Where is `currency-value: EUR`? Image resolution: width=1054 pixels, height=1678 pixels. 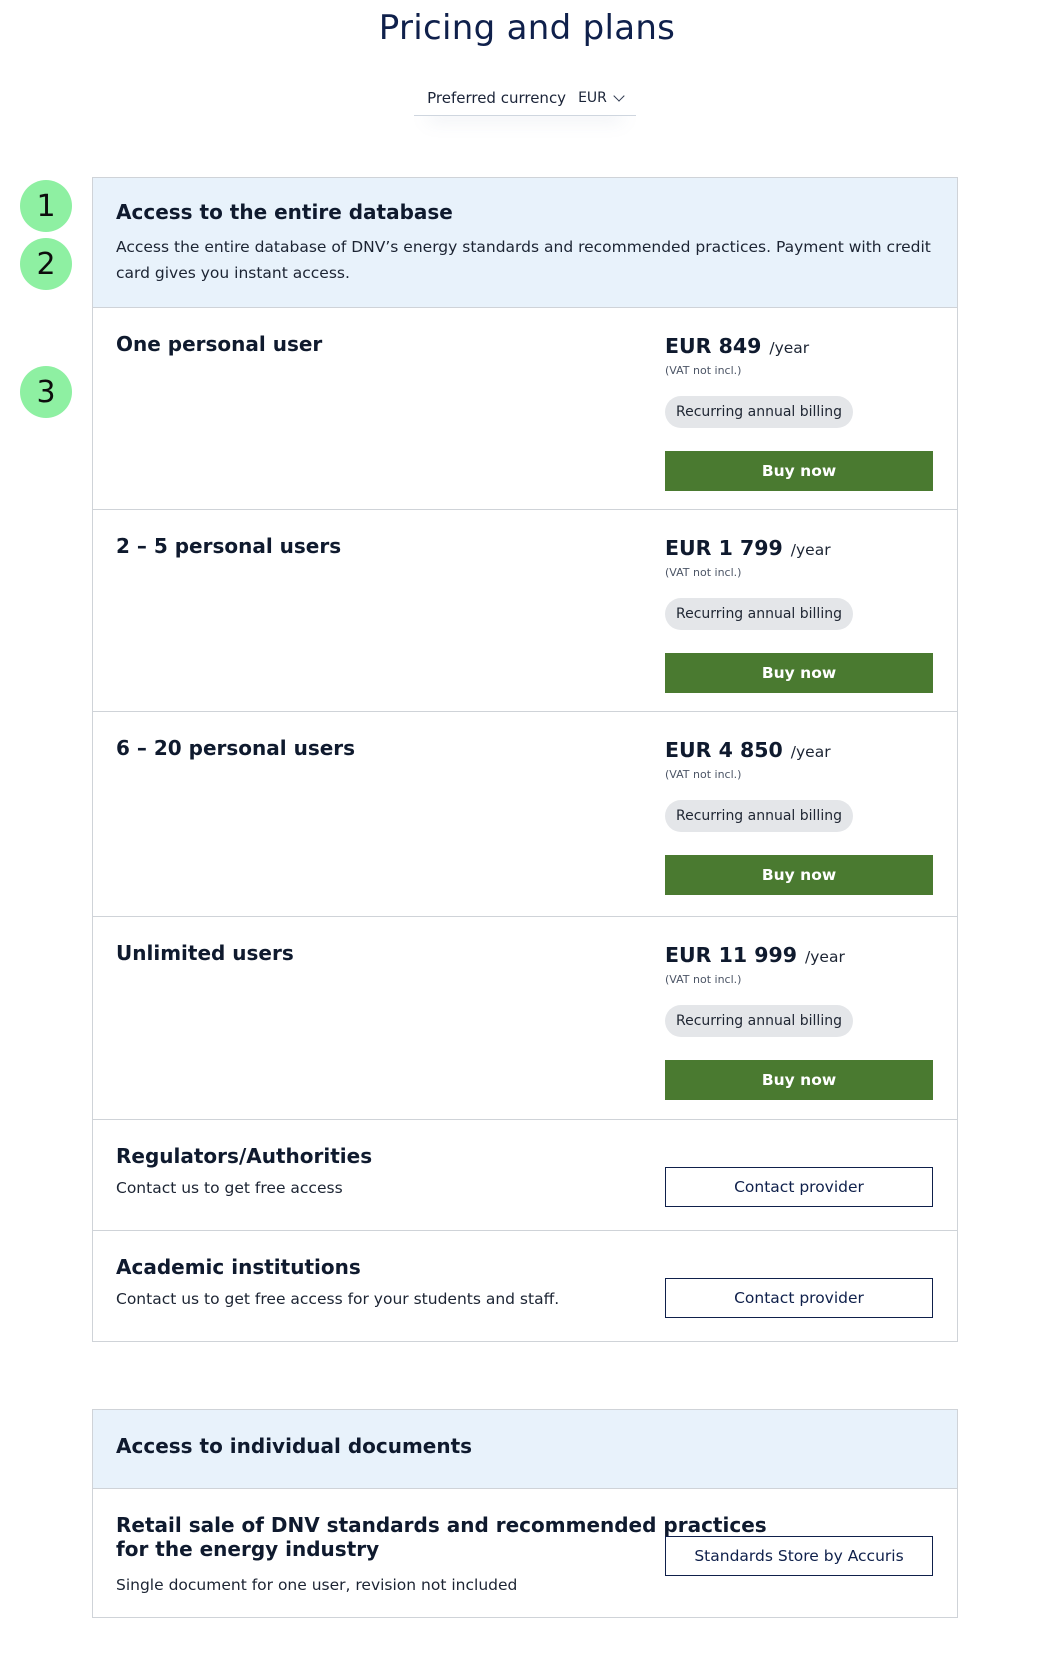 currency-value: EUR is located at coordinates (592, 97).